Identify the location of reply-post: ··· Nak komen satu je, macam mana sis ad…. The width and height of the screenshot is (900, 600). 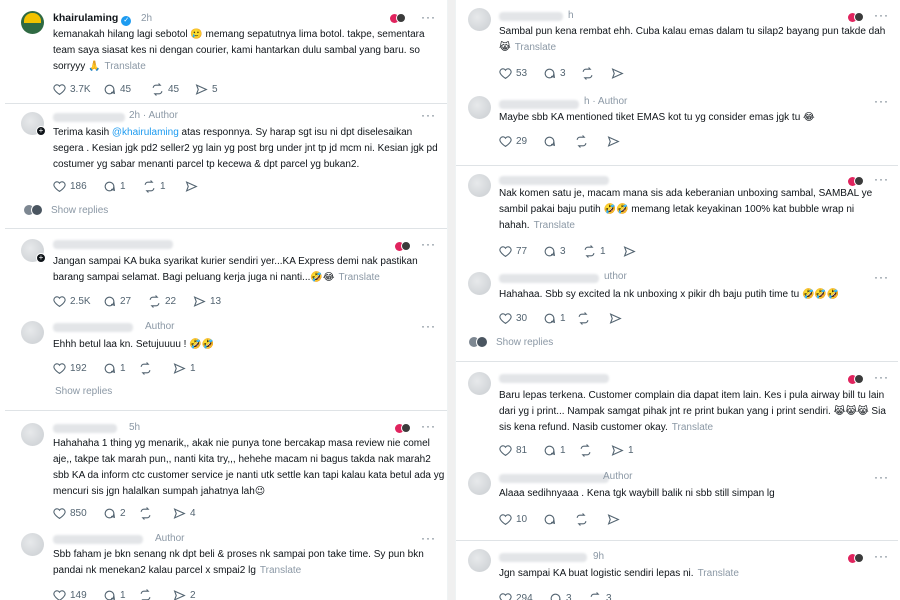
(677, 217).